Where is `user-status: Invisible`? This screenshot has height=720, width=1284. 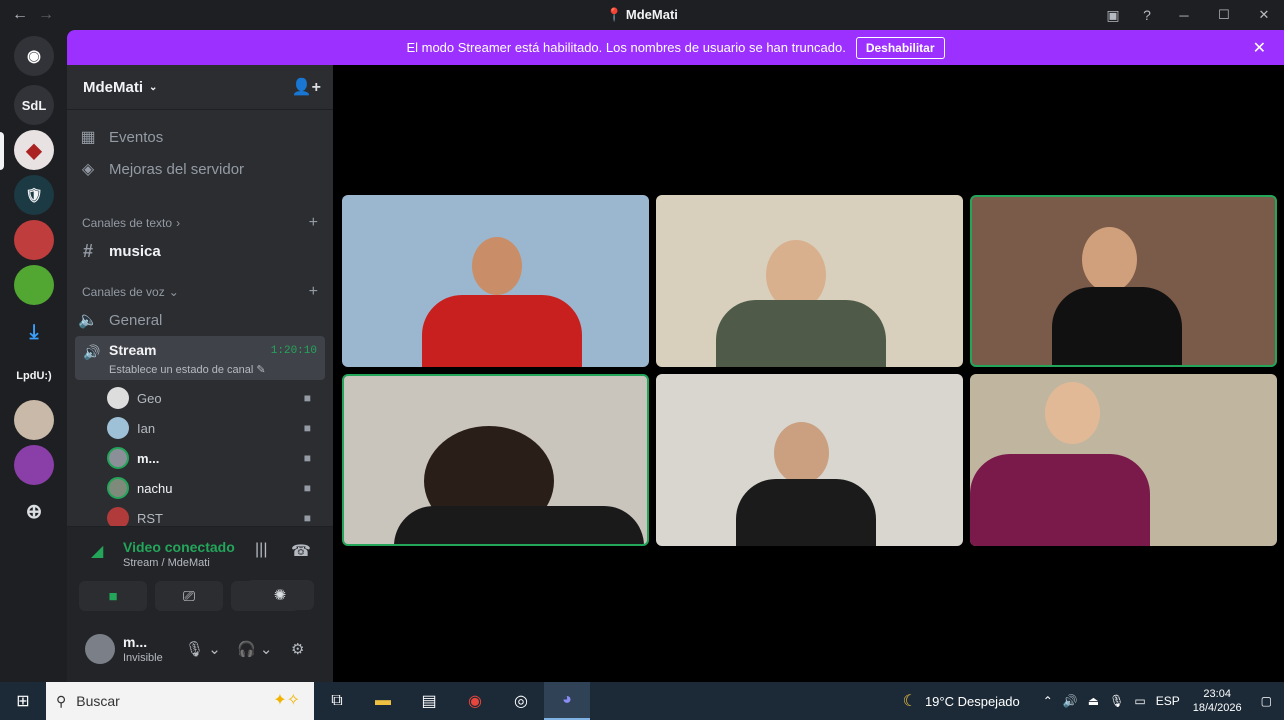 user-status: Invisible is located at coordinates (143, 658).